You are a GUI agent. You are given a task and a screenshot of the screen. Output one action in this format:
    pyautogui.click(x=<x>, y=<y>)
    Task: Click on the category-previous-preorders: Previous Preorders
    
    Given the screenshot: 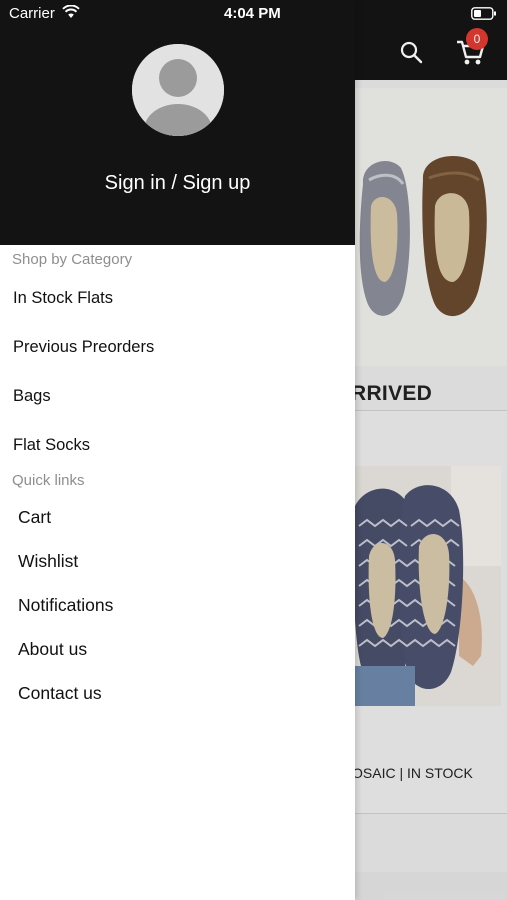 What is the action you would take?
    pyautogui.click(x=83, y=347)
    